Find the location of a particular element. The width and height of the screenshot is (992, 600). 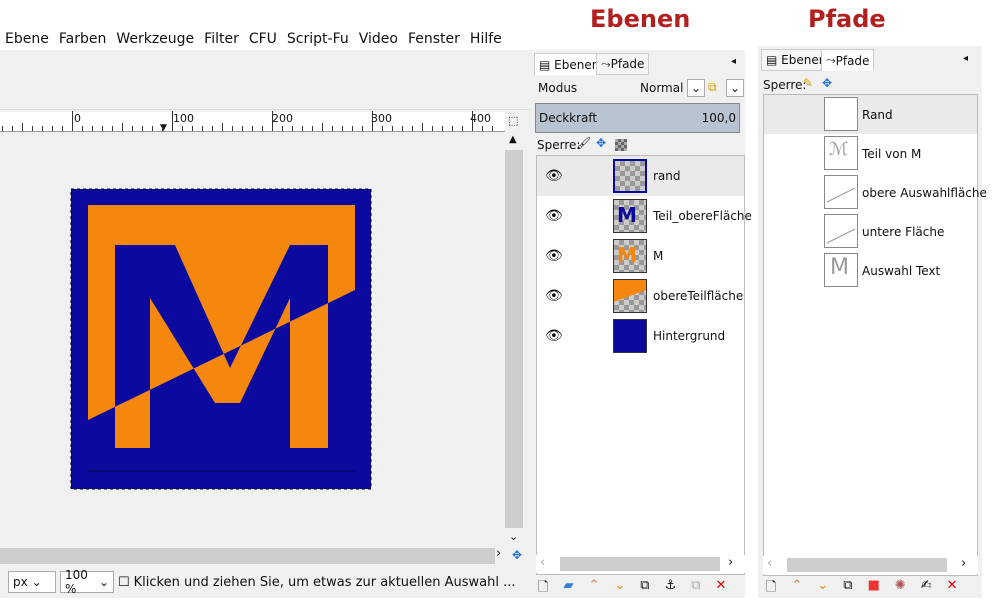

mode-value: Normal is located at coordinates (661, 88).